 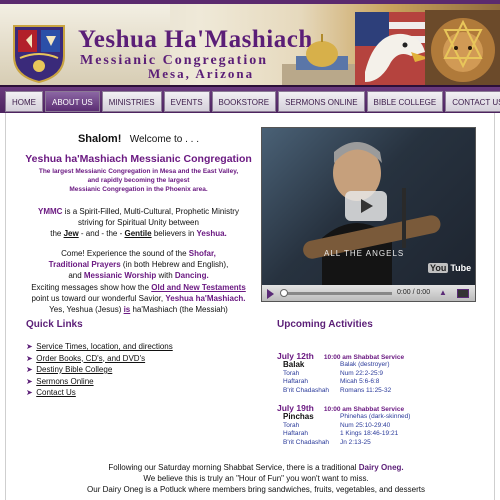 What do you see at coordinates (179, 310) in the screenshot?
I see `text: ha'Mashiach (the Messiah)` at bounding box center [179, 310].